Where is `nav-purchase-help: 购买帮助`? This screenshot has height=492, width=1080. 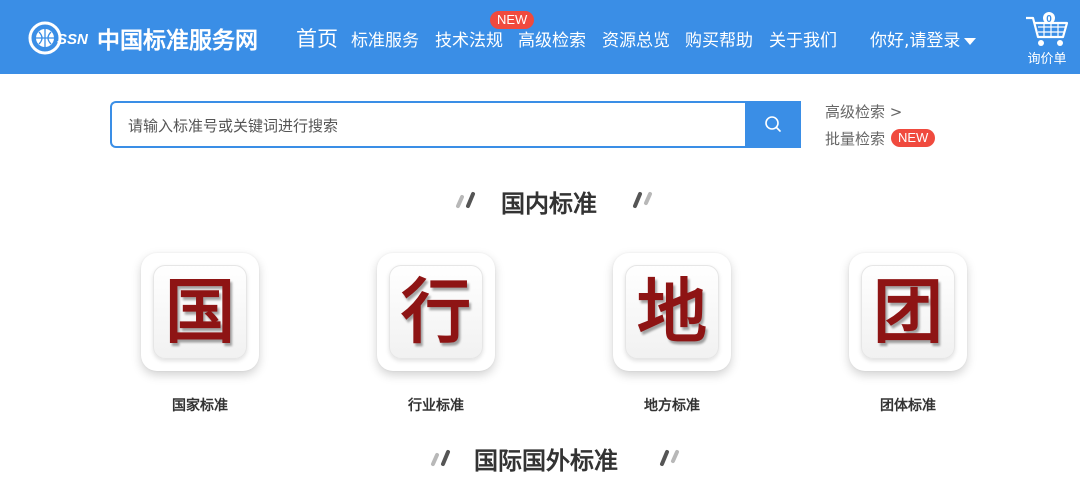 nav-purchase-help: 购买帮助 is located at coordinates (719, 41).